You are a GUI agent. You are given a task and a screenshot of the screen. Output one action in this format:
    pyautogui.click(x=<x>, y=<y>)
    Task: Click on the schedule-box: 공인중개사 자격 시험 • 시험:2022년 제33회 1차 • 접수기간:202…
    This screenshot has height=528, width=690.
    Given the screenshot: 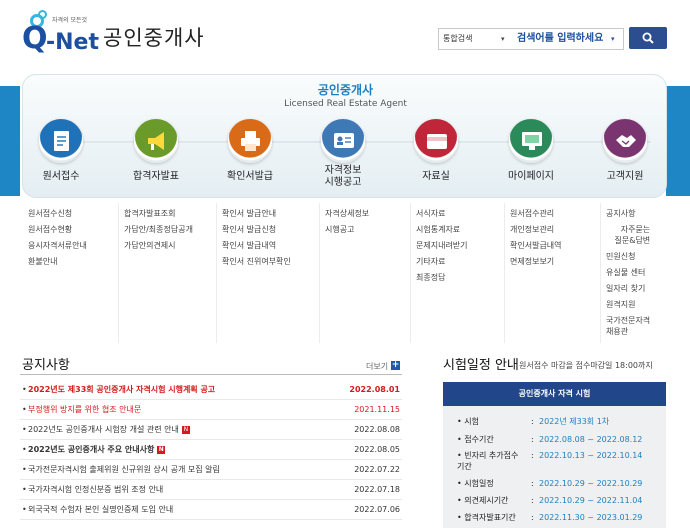 What is the action you would take?
    pyautogui.click(x=554, y=455)
    